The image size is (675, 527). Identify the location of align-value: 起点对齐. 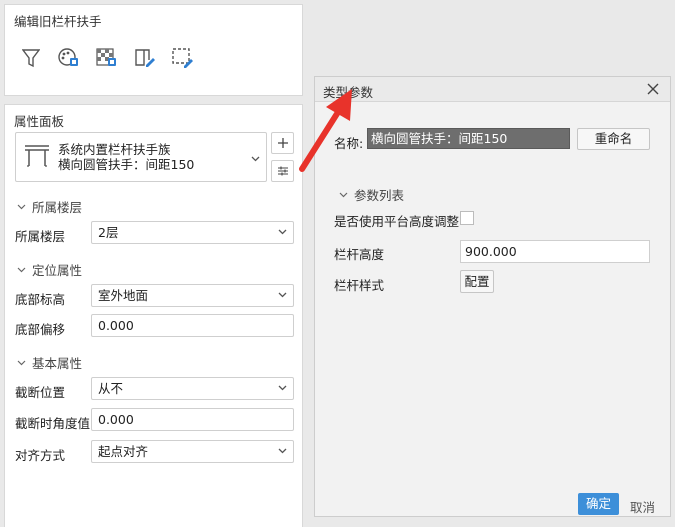
(123, 451).